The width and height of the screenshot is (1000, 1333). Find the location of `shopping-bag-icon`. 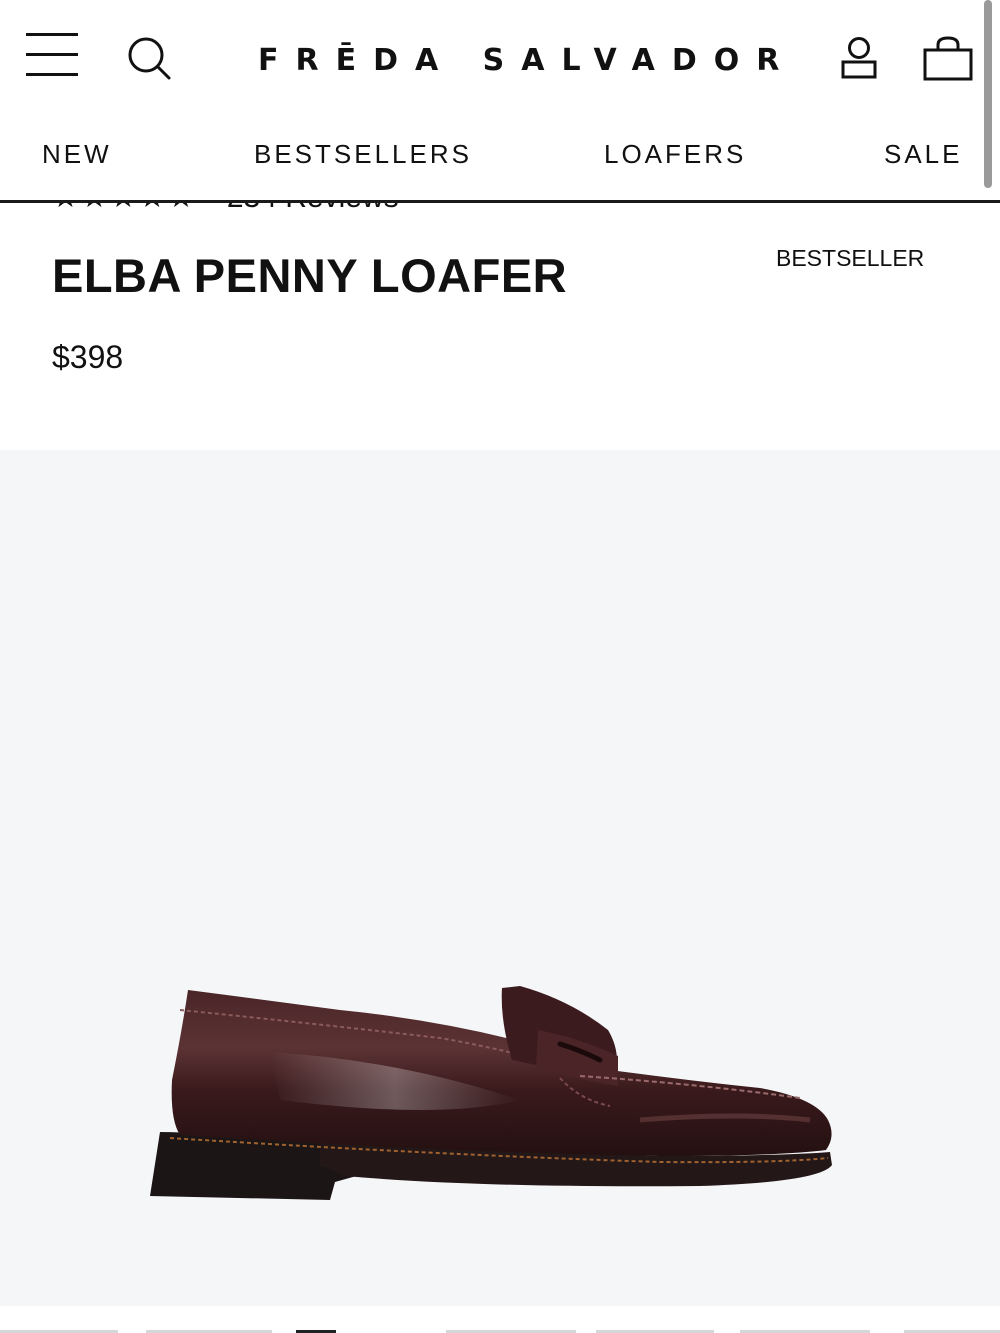

shopping-bag-icon is located at coordinates (948, 59).